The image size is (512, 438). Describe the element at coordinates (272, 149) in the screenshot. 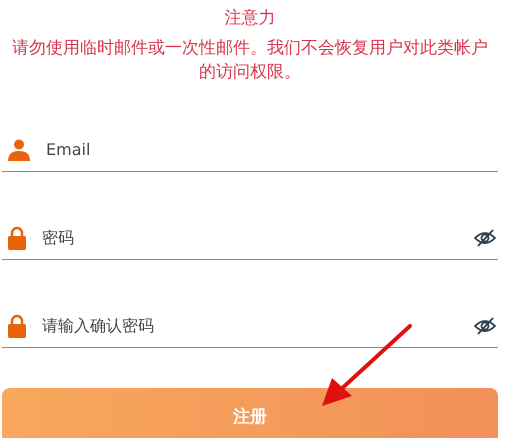

I see `input-field: Email` at that location.